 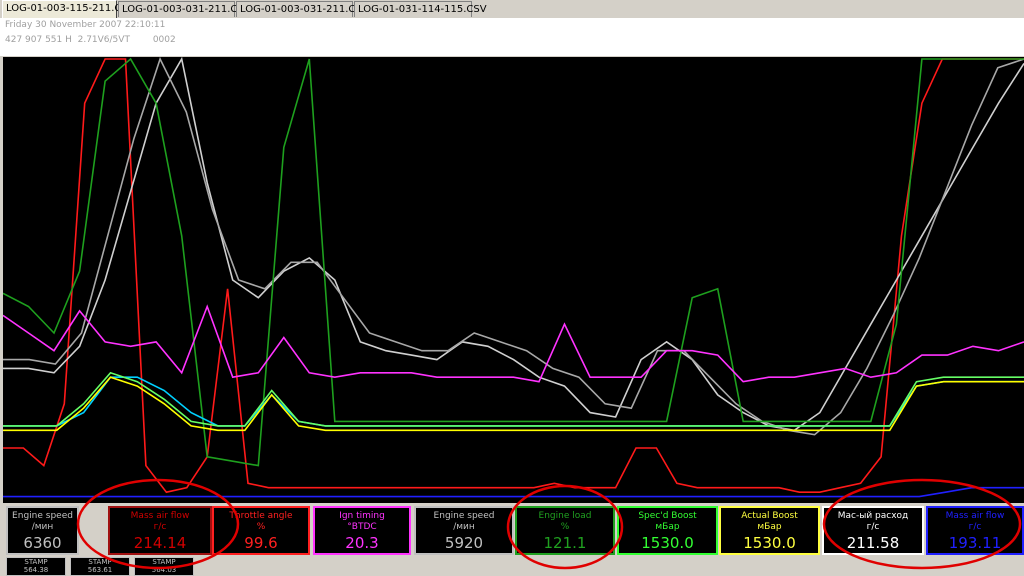 I want to click on gauge-ign-timing: Ign timing °BTDC 20.3, so click(x=362, y=530).